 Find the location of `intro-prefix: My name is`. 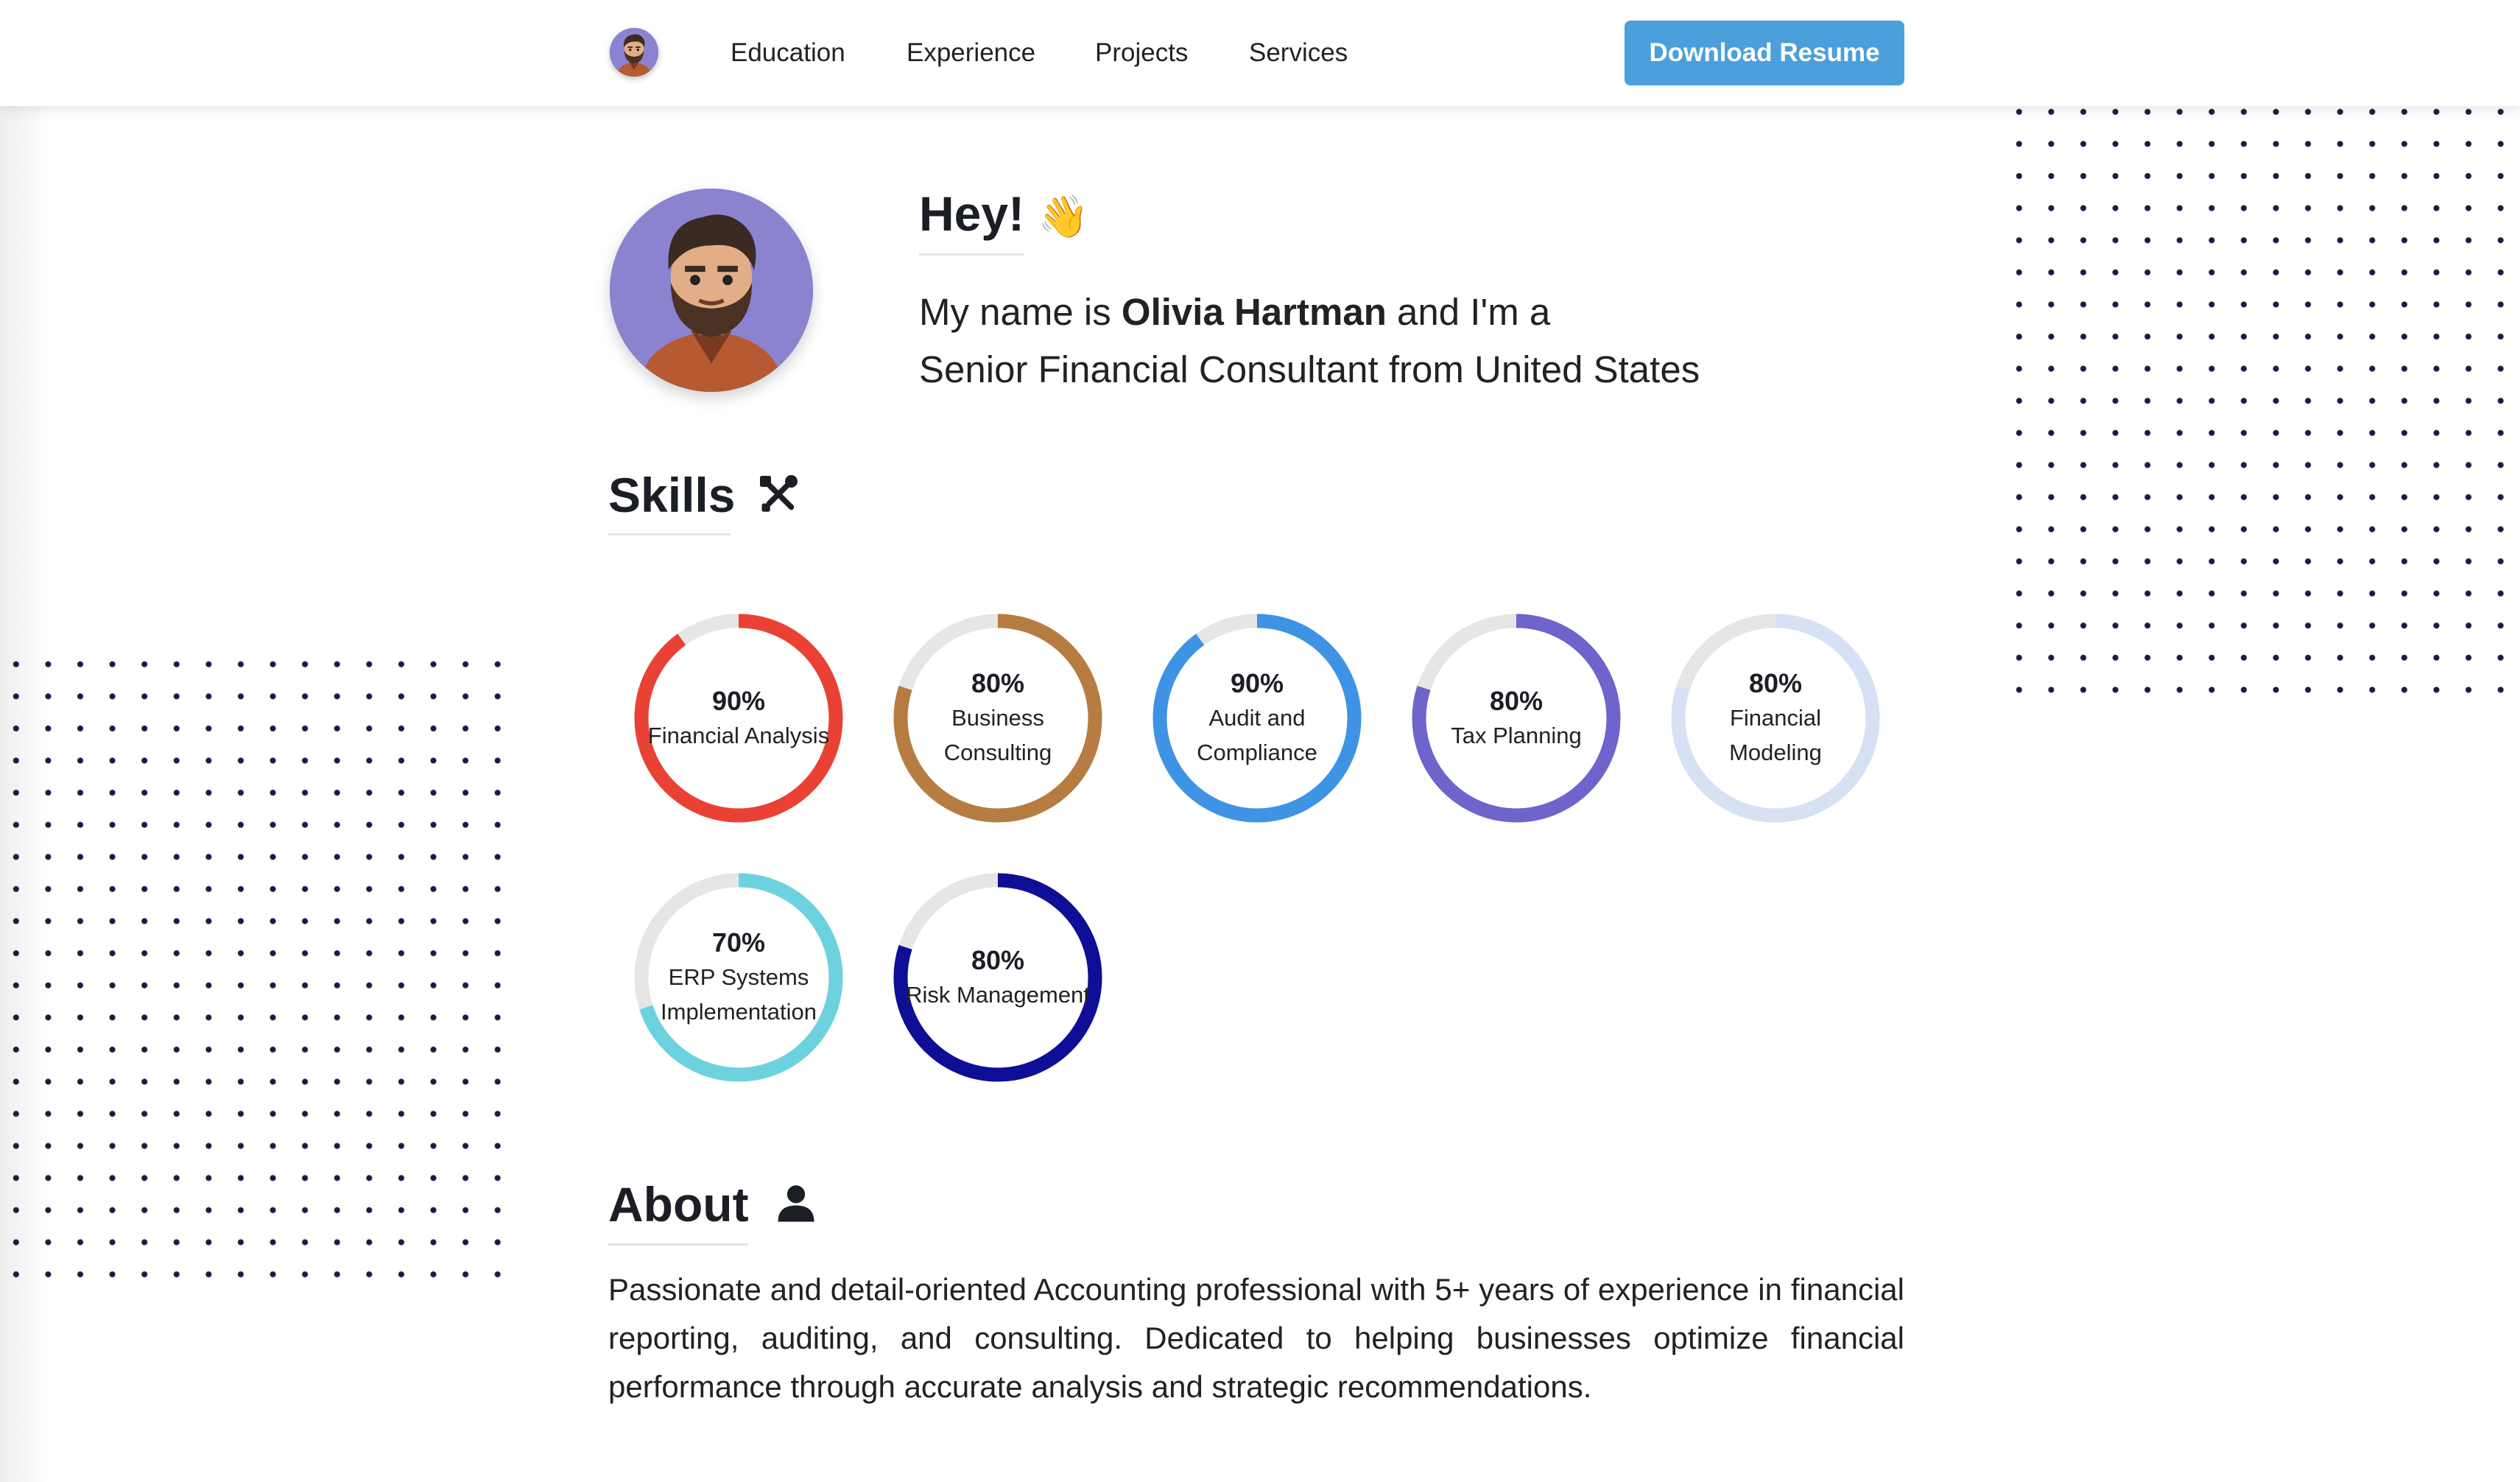

intro-prefix: My name is is located at coordinates (1021, 312).